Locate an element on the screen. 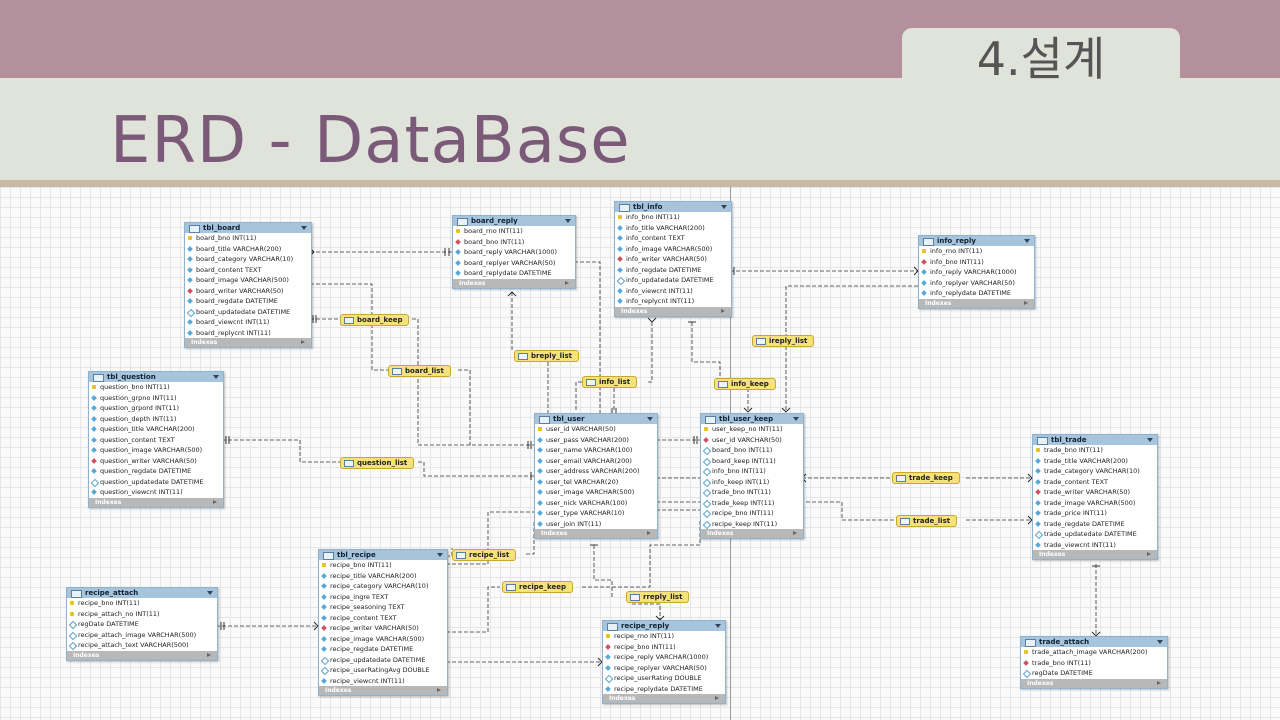  relationship-label-recipe-keep: recipe_keep is located at coordinates (537, 587).